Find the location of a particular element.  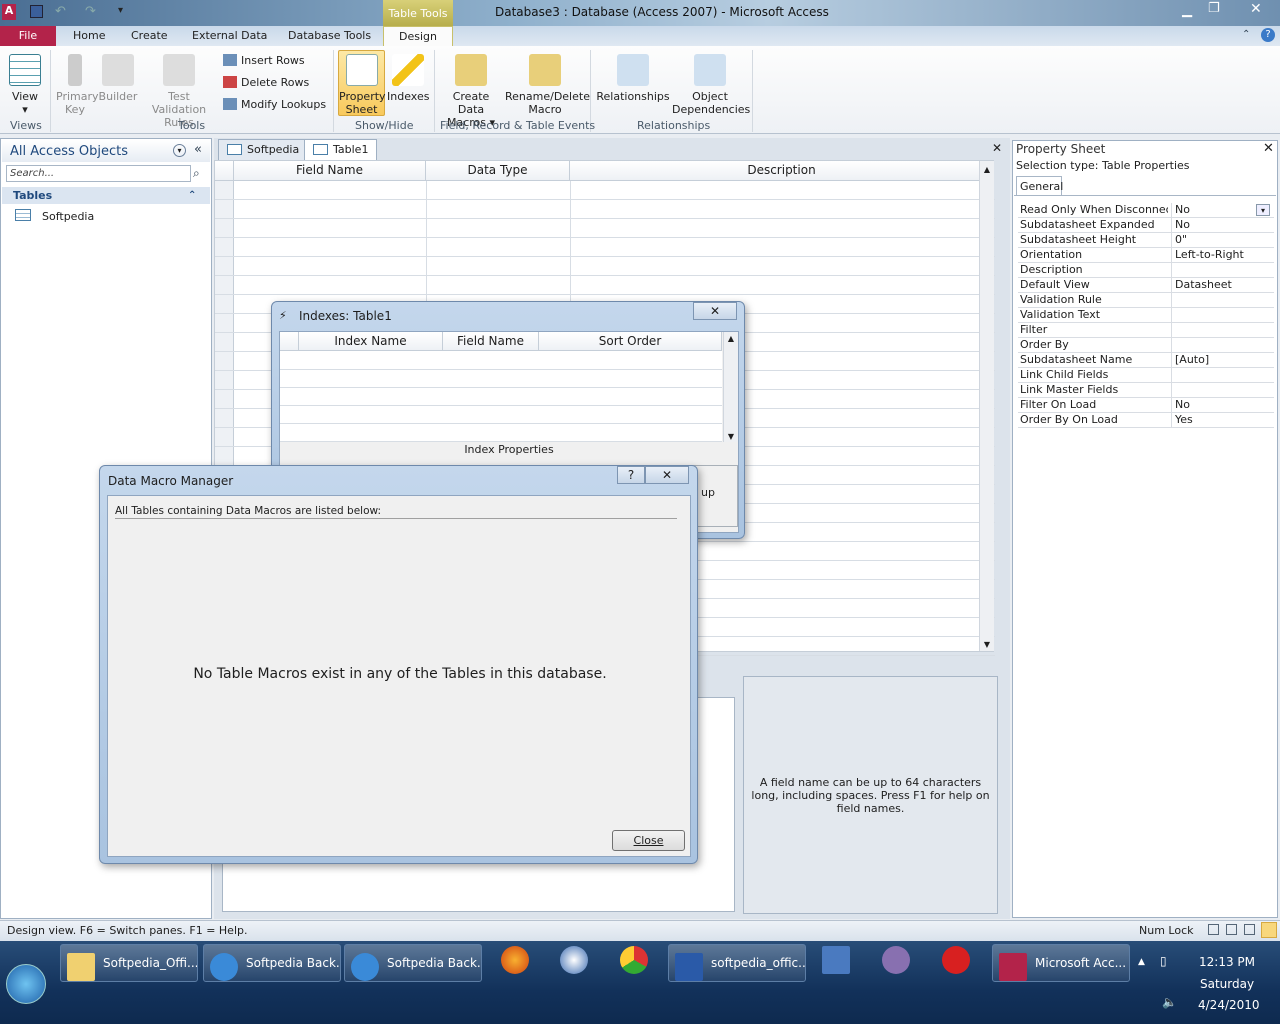

vertical-scrollbar: ▲ ▼ is located at coordinates (986, 406).